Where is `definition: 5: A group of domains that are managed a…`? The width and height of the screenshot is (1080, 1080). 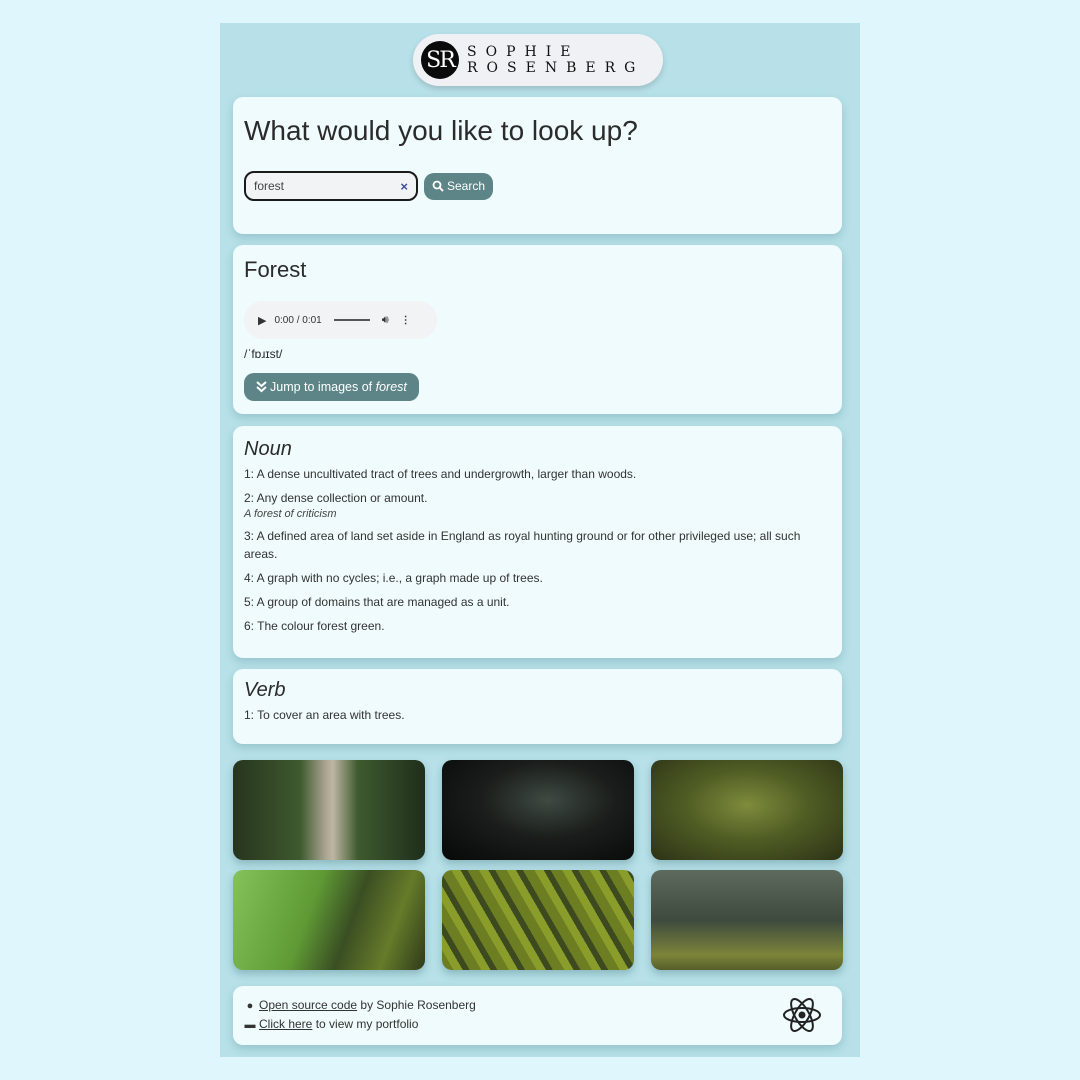
definition: 5: A group of domains that are managed a… is located at coordinates (377, 602).